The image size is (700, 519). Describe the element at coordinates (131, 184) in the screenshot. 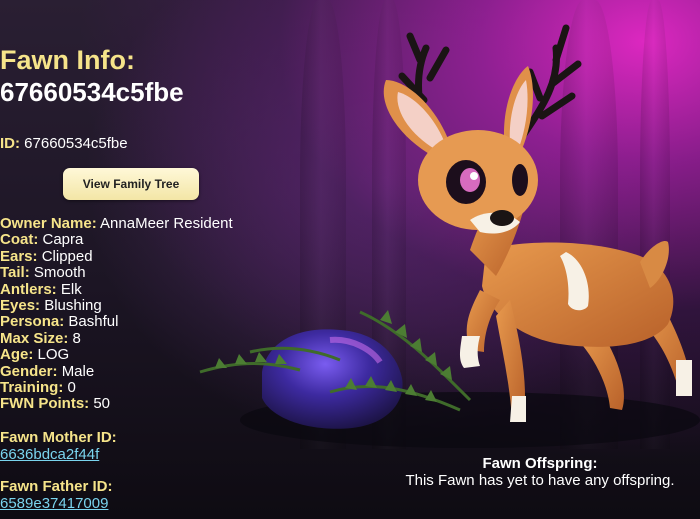

I see `view-family-tree-button: View Family Tree` at that location.